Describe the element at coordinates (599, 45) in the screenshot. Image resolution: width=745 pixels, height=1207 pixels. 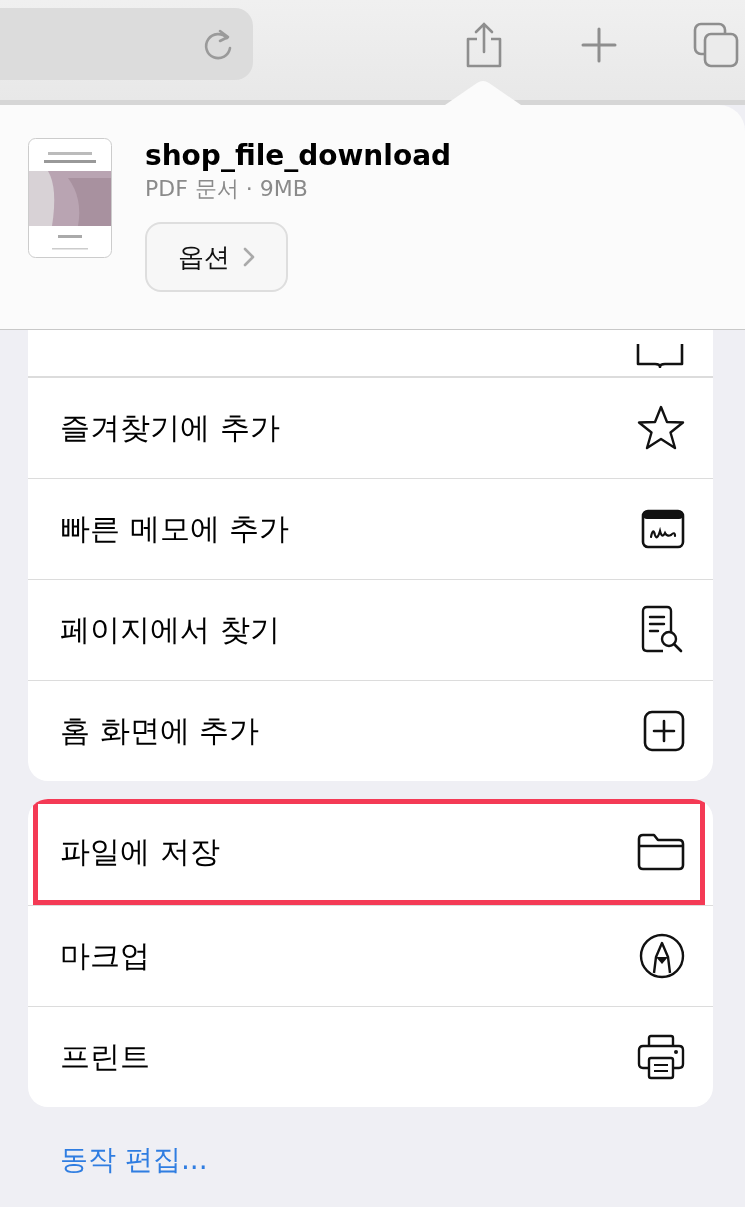
I see `new-tab-icon` at that location.